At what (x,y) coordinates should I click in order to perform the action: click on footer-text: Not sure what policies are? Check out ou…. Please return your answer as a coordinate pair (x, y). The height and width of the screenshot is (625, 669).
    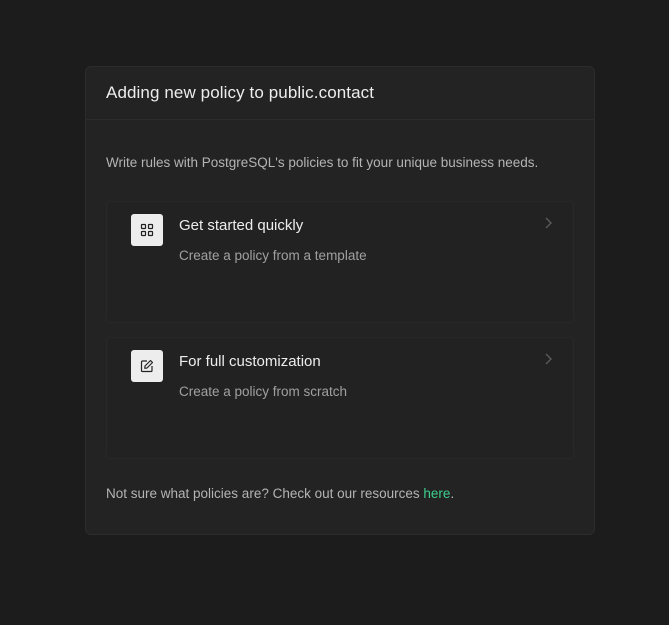
    Looking at the image, I should click on (280, 494).